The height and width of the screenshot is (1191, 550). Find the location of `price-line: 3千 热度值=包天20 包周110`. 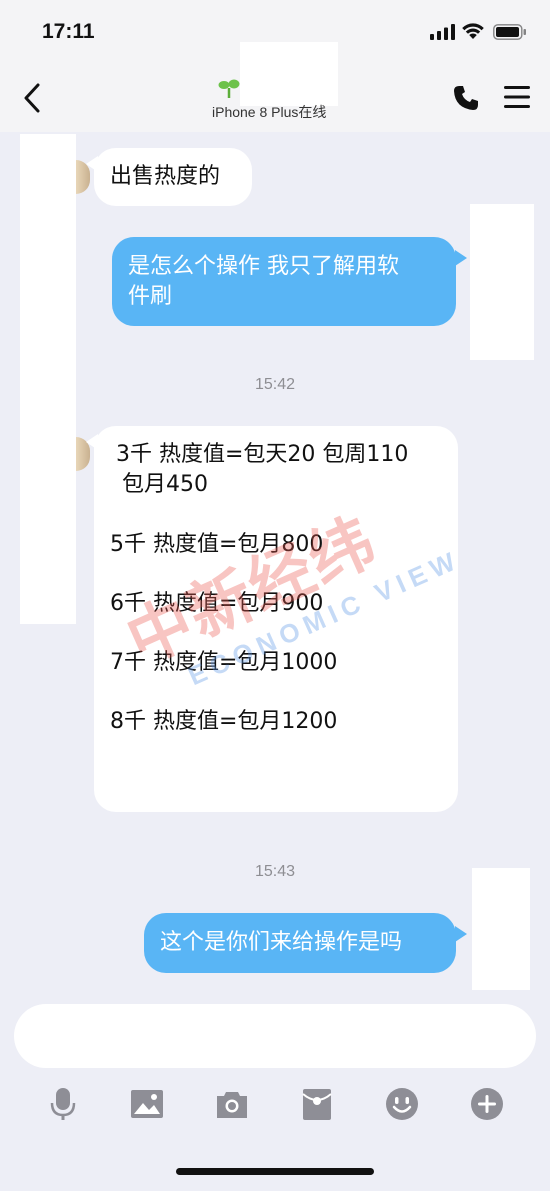

price-line: 3千 热度值=包天20 包周110 is located at coordinates (262, 454).